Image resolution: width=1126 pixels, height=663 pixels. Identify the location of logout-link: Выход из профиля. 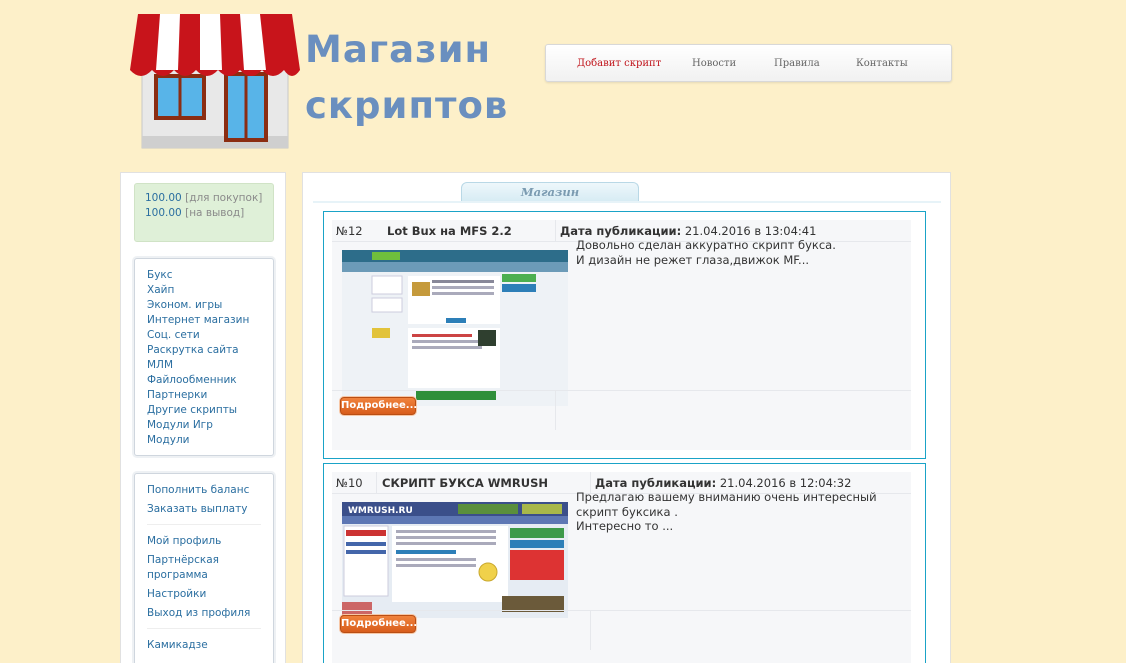
(204, 613).